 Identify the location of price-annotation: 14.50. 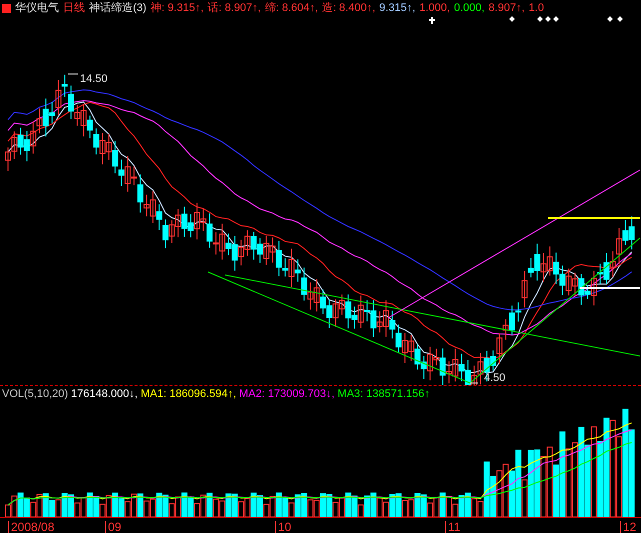
(94, 79).